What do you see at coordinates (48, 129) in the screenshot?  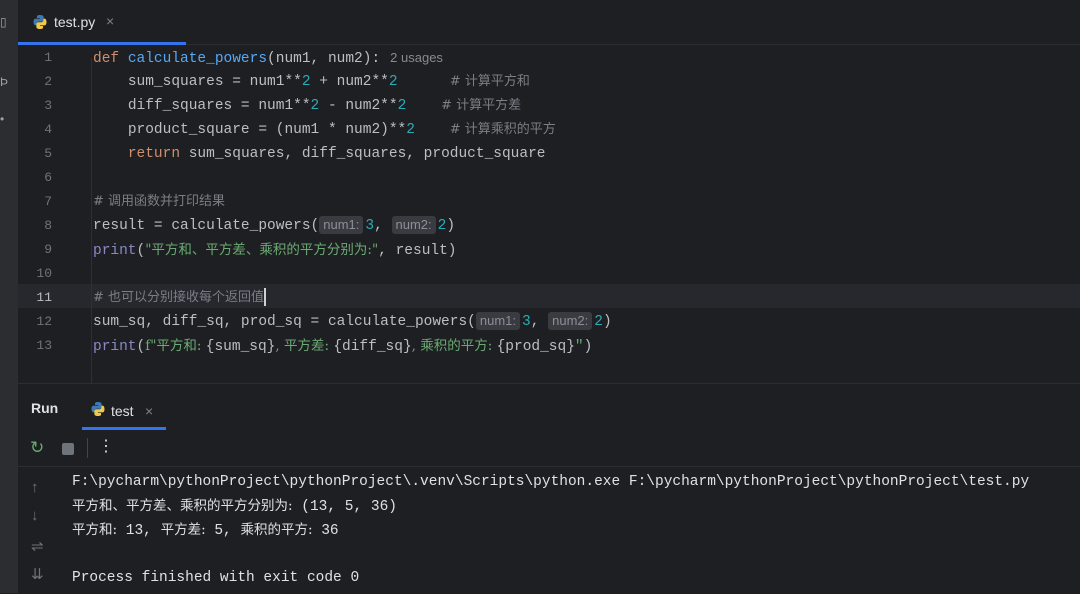 I see `line-number: 4` at bounding box center [48, 129].